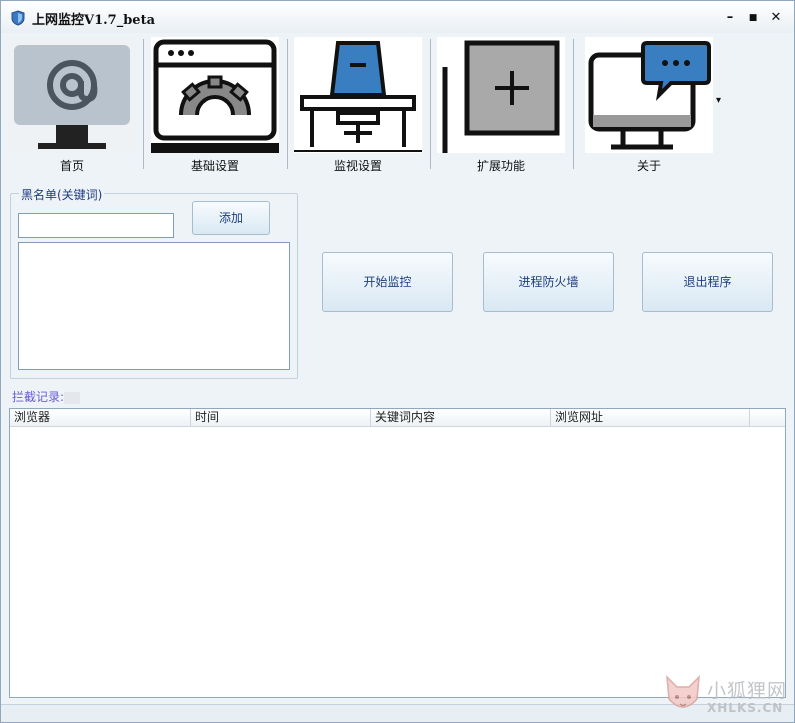 The image size is (795, 723). Describe the element at coordinates (707, 282) in the screenshot. I see `exit-program-button: 退出程序` at that location.